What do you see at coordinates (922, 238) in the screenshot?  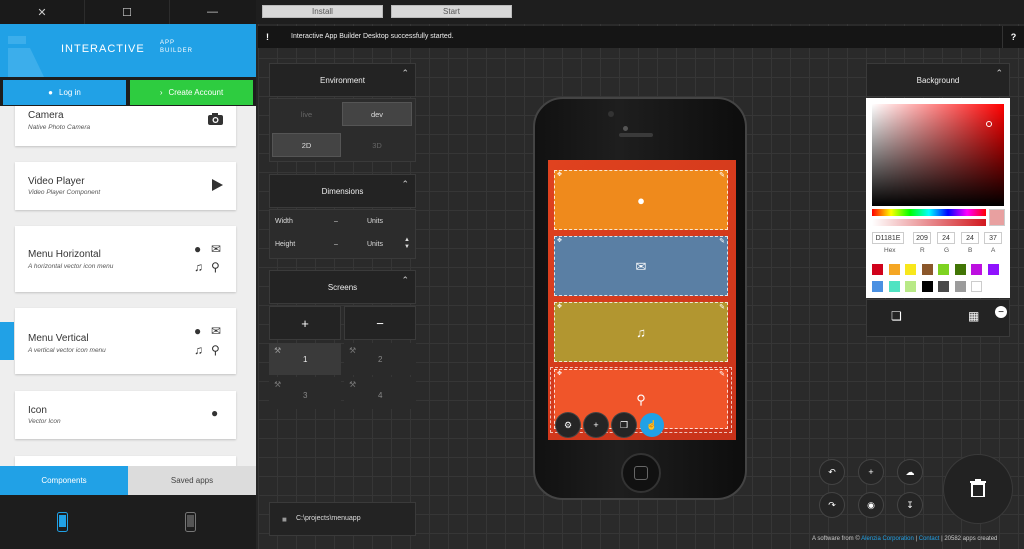 I see `r-input: 209` at bounding box center [922, 238].